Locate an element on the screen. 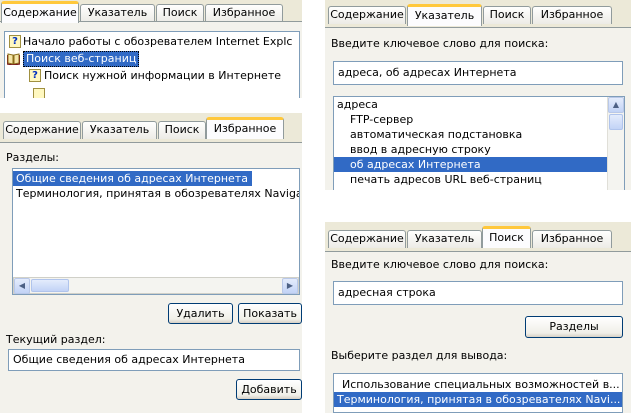  scroll-up-icon: ▲ is located at coordinates (616, 105).